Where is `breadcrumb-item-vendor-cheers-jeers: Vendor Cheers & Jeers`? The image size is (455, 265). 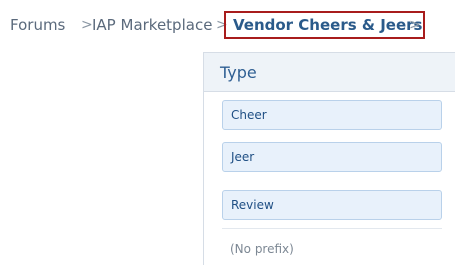 breadcrumb-item-vendor-cheers-jeers: Vendor Cheers & Jeers is located at coordinates (327, 25).